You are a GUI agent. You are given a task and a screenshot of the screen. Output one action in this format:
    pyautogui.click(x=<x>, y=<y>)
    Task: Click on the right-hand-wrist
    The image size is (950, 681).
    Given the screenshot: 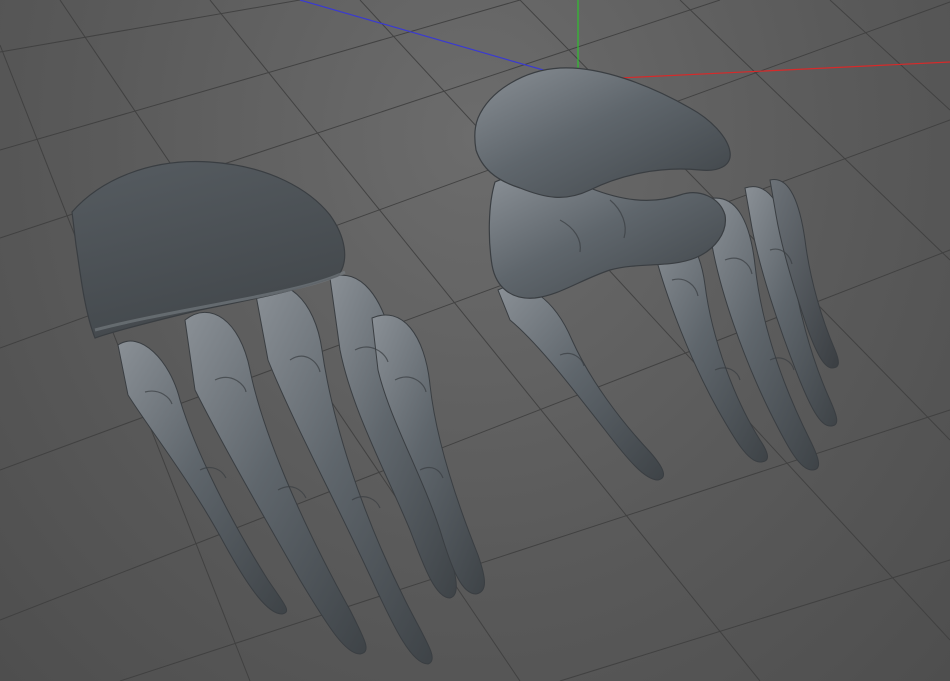 What is the action you would take?
    pyautogui.click(x=602, y=132)
    